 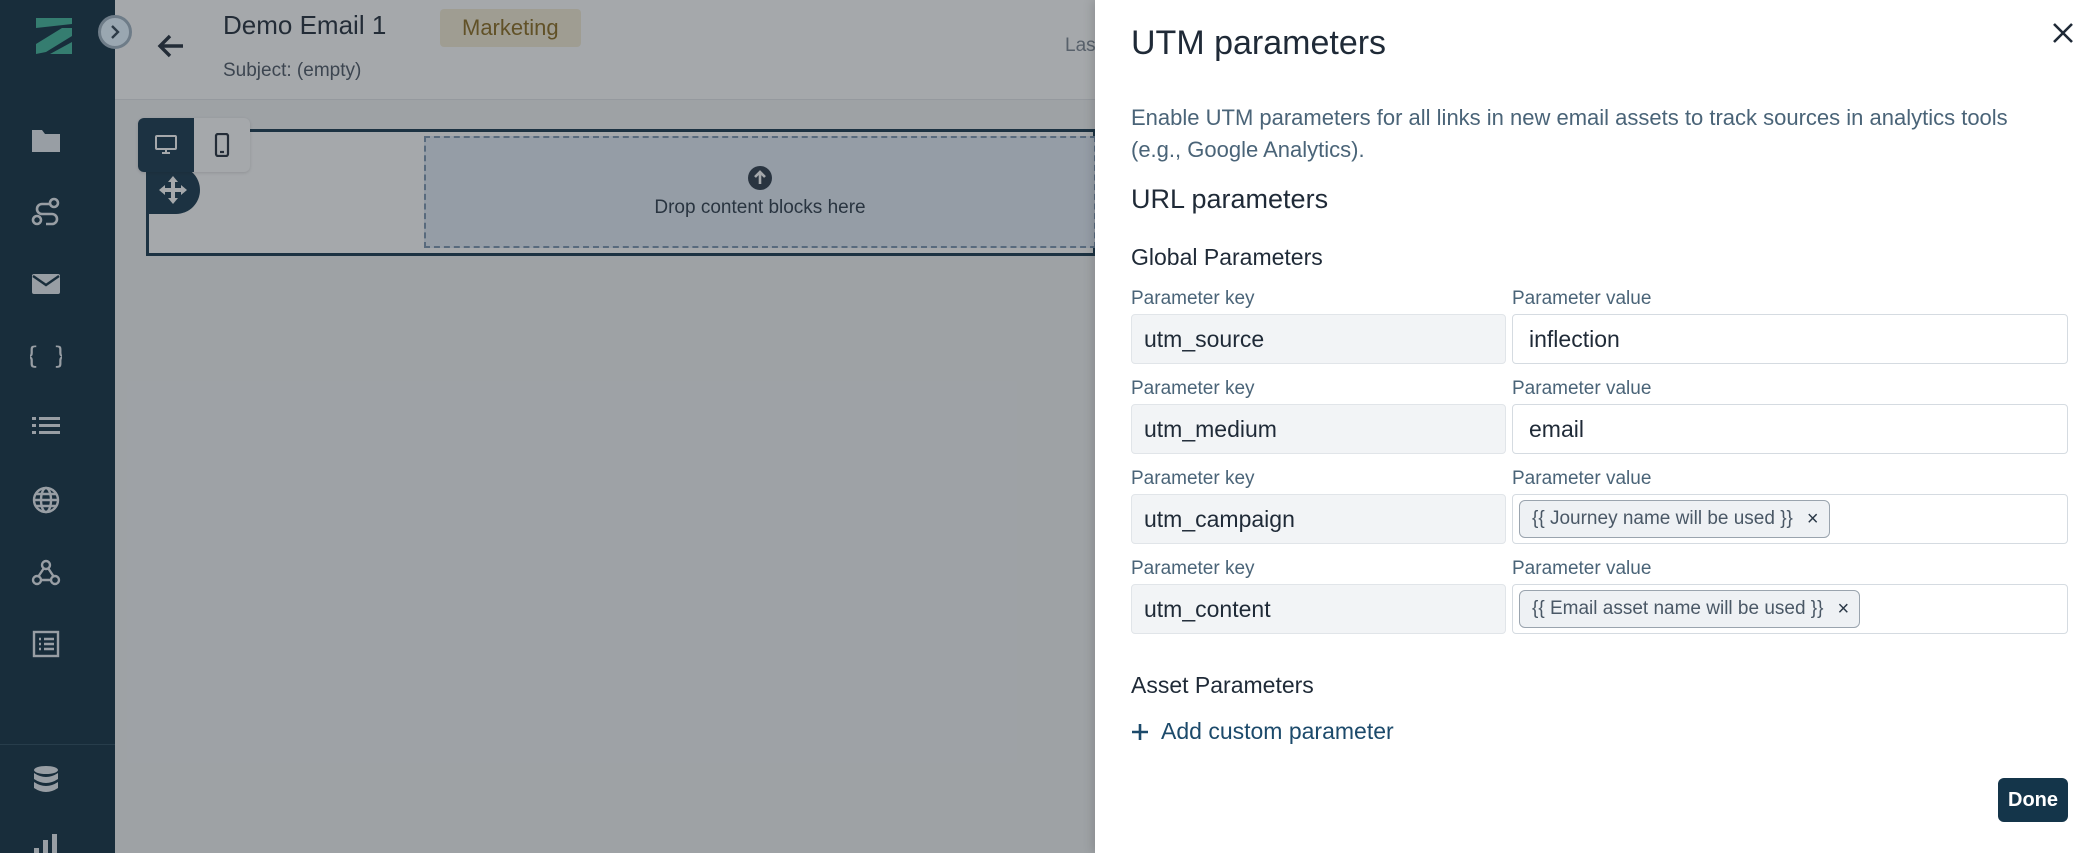 I want to click on add-custom-parameter-label: Add custom parameter, so click(x=1277, y=731).